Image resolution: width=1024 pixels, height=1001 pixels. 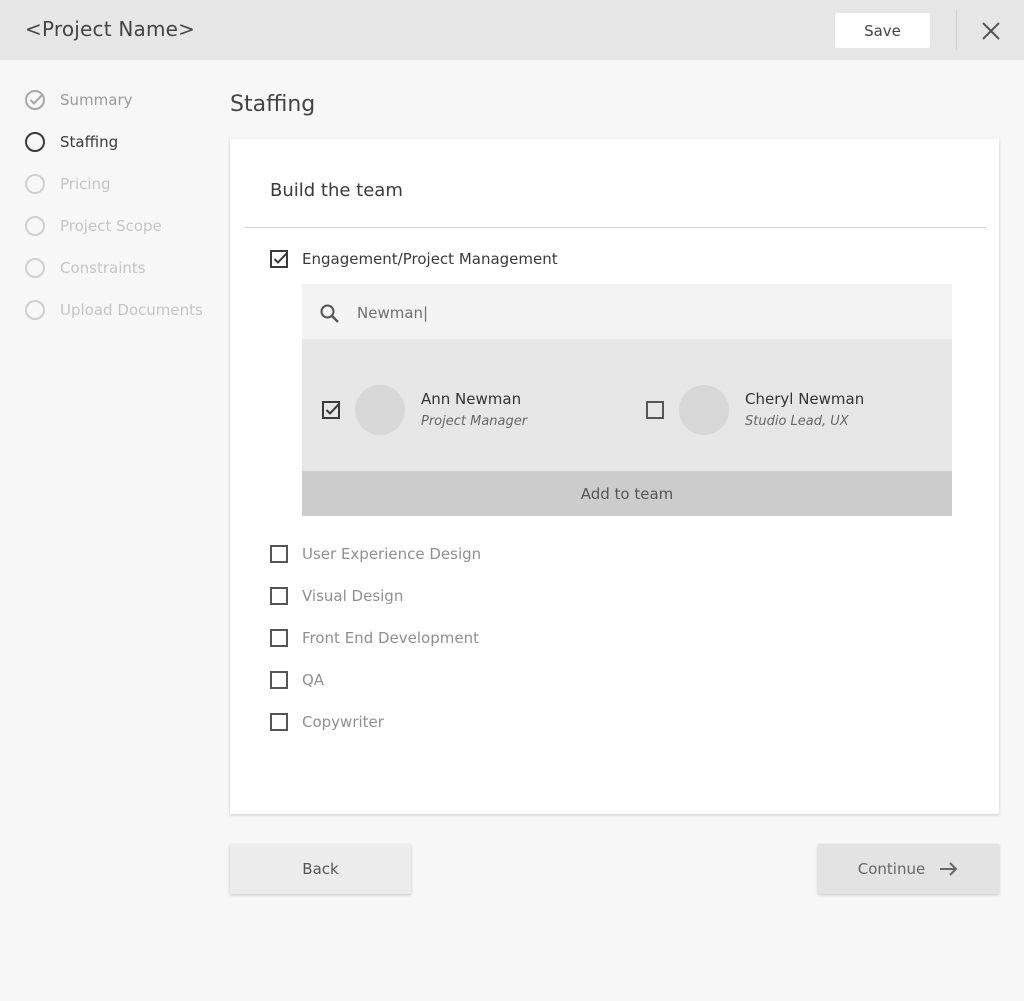 I want to click on person-card: Ann Newman Project Manager, so click(x=472, y=411).